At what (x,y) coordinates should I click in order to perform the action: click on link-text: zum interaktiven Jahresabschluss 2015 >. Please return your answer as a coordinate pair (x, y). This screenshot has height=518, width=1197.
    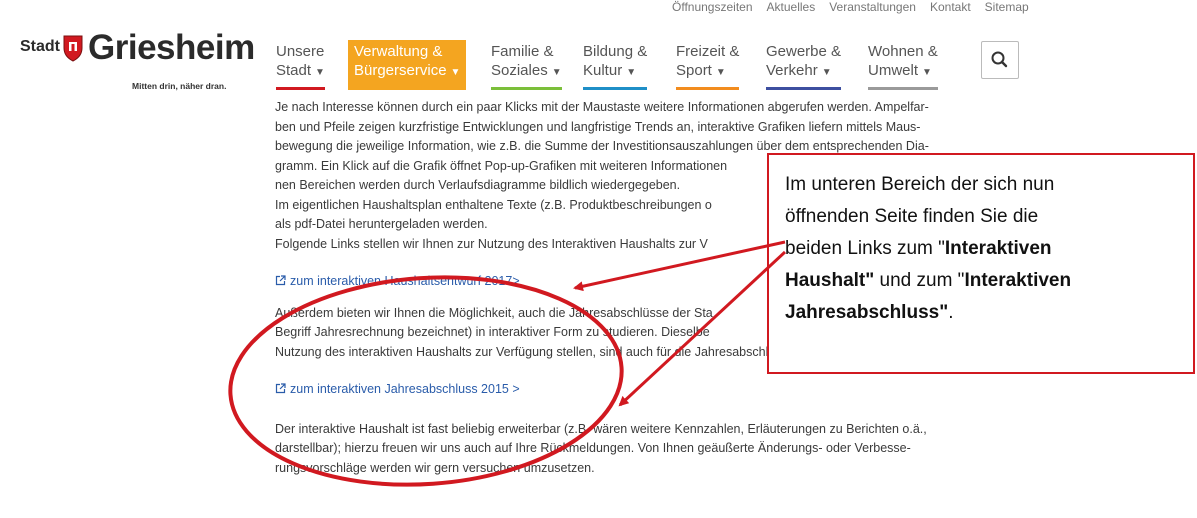
    Looking at the image, I should click on (405, 389).